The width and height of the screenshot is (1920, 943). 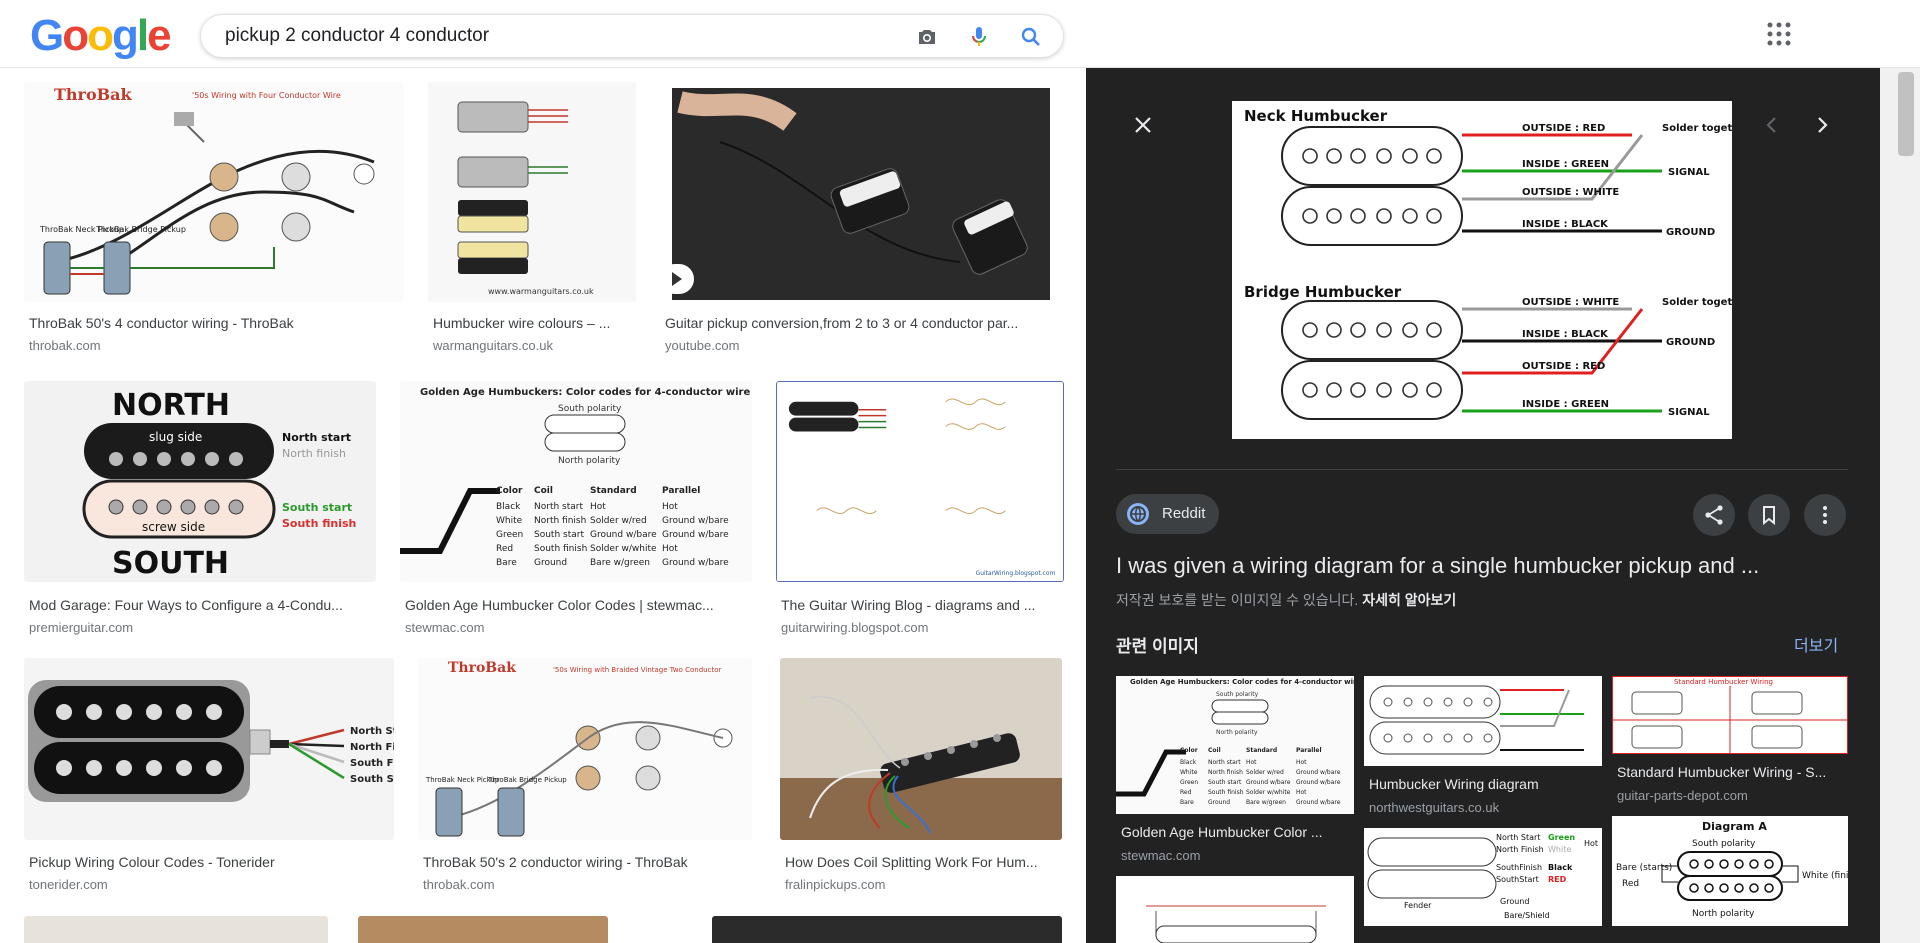 I want to click on result-thumbnail: North Sta North Fin South Fin South Sta, so click(x=209, y=749).